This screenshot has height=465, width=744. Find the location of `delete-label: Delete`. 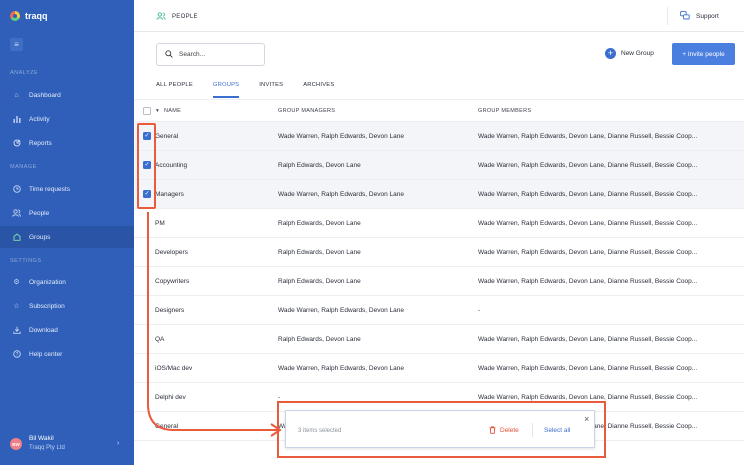

delete-label: Delete is located at coordinates (509, 430).